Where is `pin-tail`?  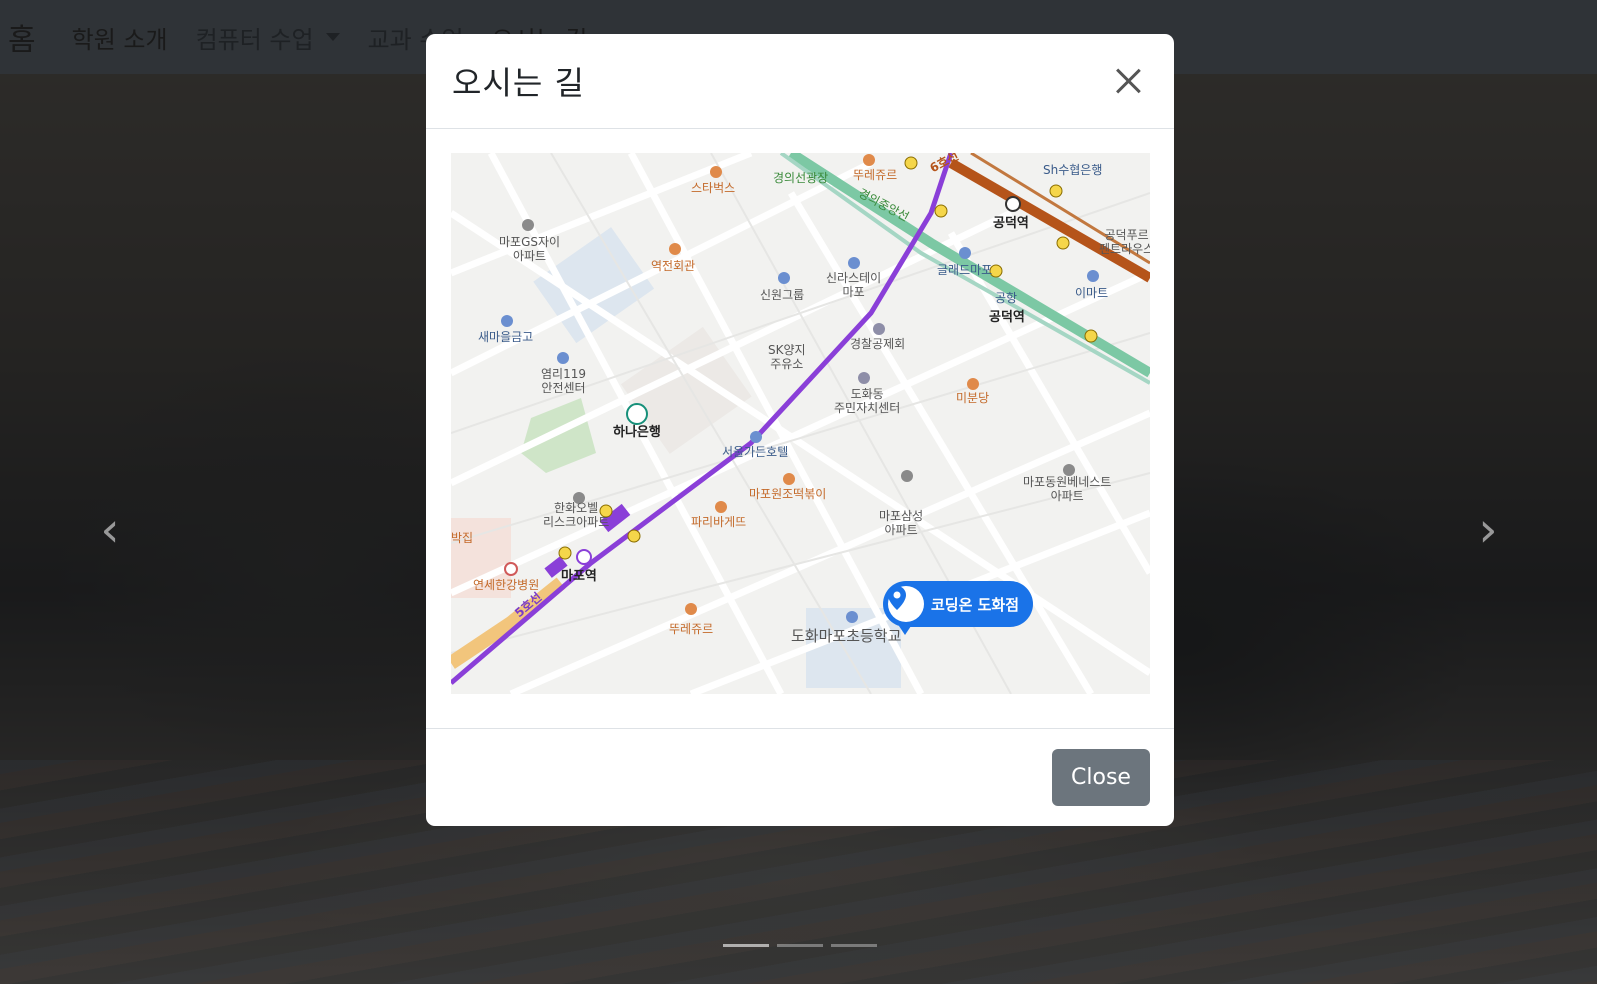
pin-tail is located at coordinates (905, 630).